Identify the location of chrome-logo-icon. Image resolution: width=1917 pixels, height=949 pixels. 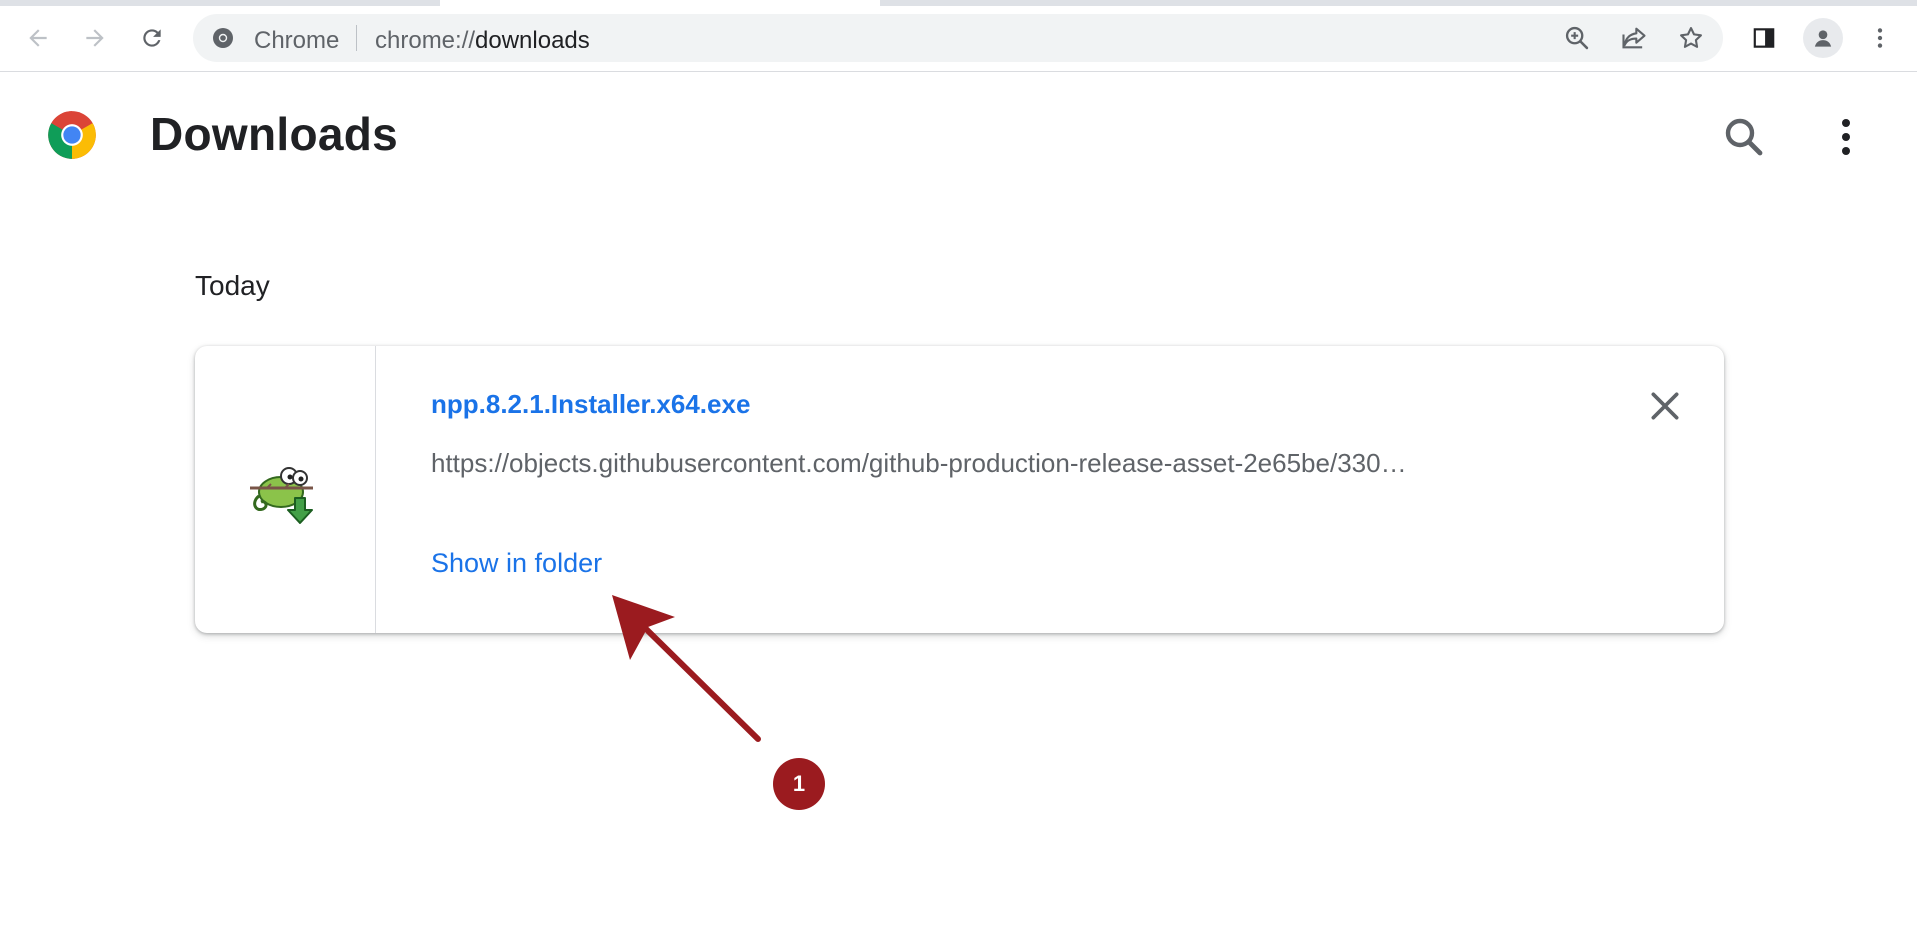
(72, 135).